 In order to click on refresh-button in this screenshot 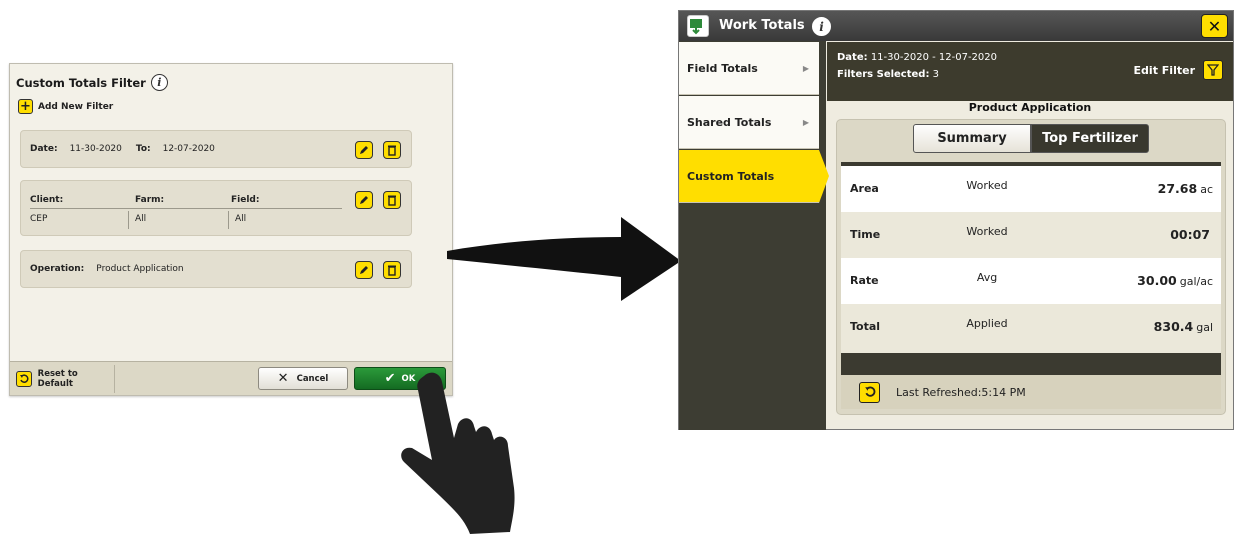, I will do `click(869, 392)`.